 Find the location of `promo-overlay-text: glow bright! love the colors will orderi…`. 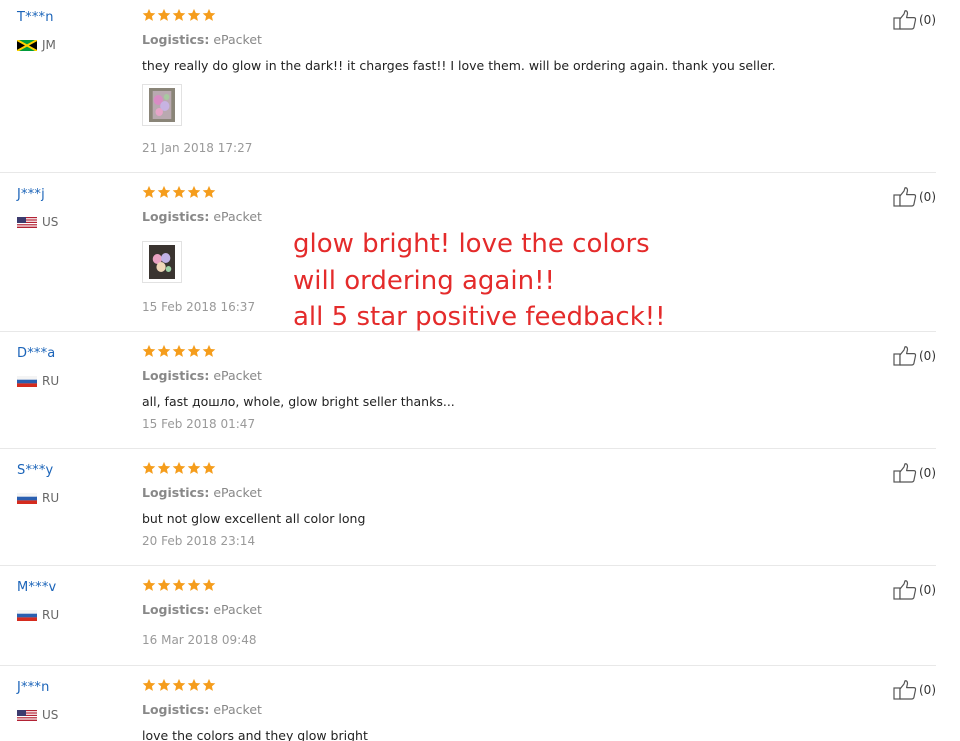

promo-overlay-text: glow bright! love the colors will orderi… is located at coordinates (479, 281).